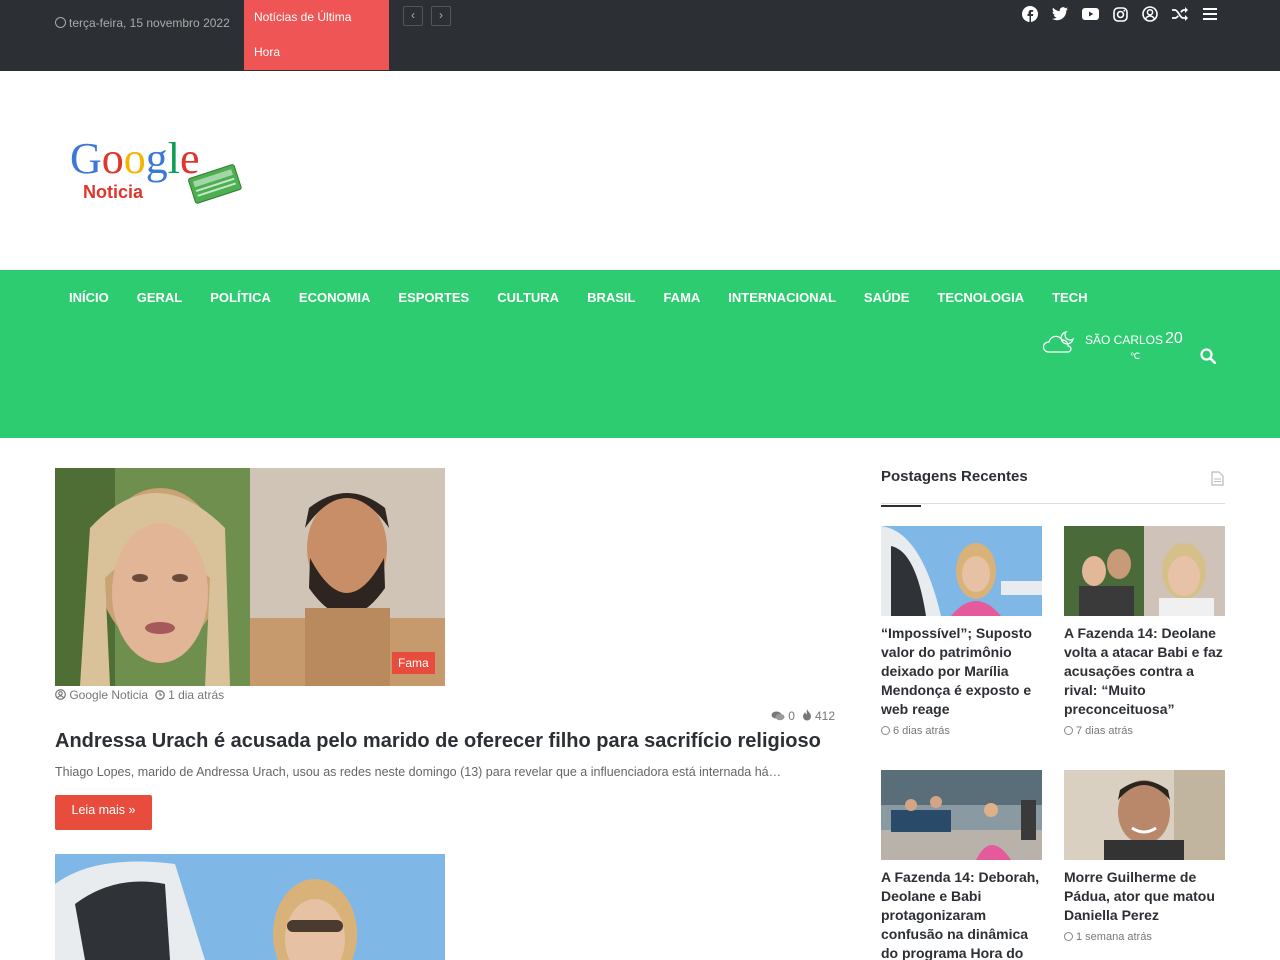 The height and width of the screenshot is (960, 1280). I want to click on read-more-button: Leia mais », so click(103, 812).